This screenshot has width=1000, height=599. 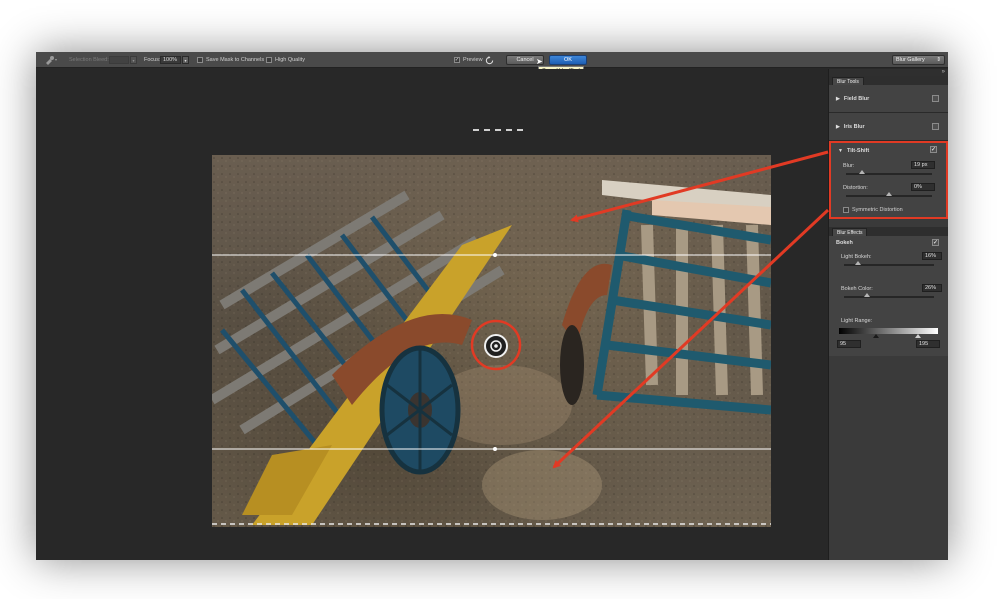 I want to click on bokeh-label: Bokeh, so click(x=844, y=243).